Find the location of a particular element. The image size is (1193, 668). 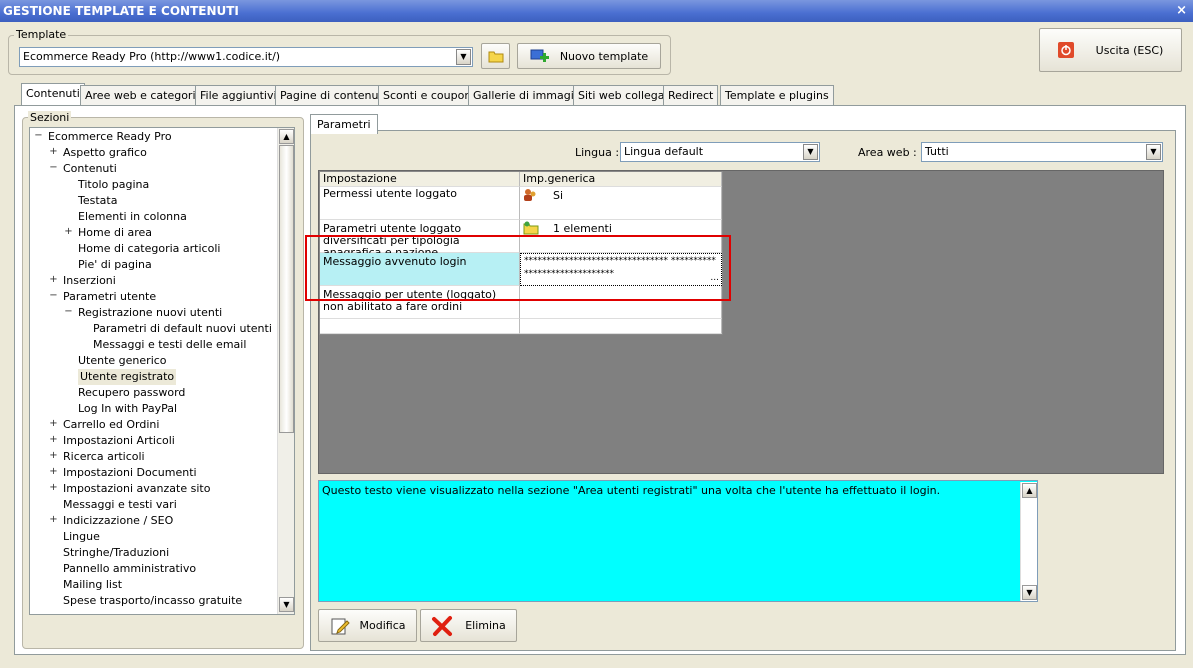

tree-item: Pie' di pagina is located at coordinates (115, 265).